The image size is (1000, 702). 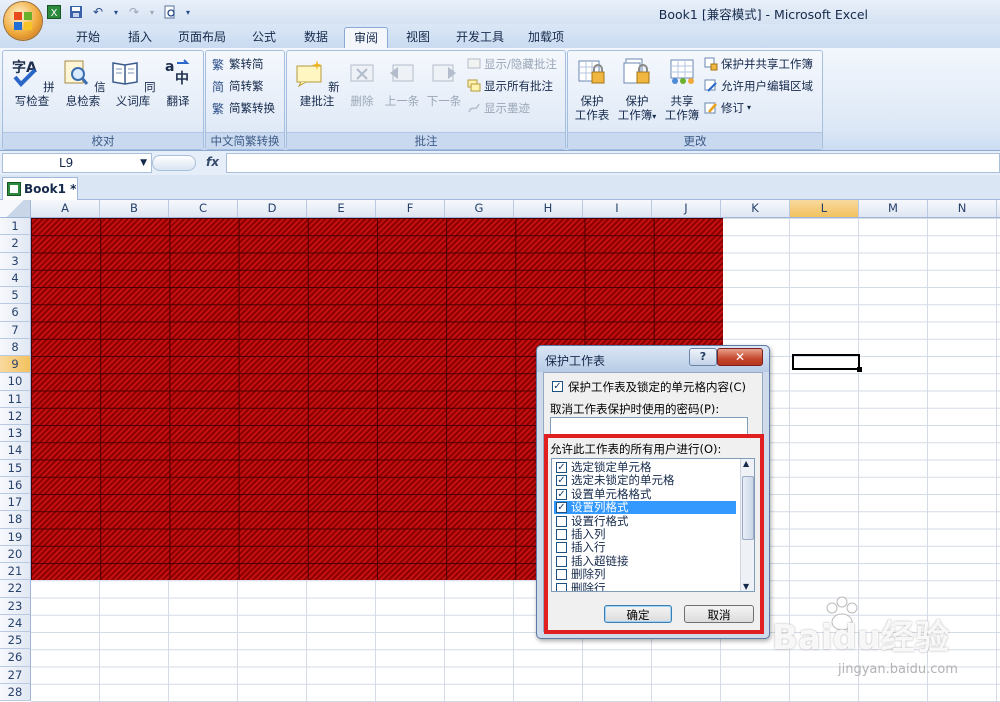 What do you see at coordinates (15, 468) in the screenshot?
I see `row-header-15: 15` at bounding box center [15, 468].